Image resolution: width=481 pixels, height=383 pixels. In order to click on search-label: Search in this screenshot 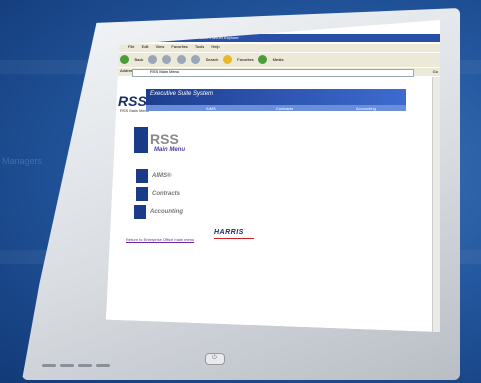, I will do `click(212, 59)`.